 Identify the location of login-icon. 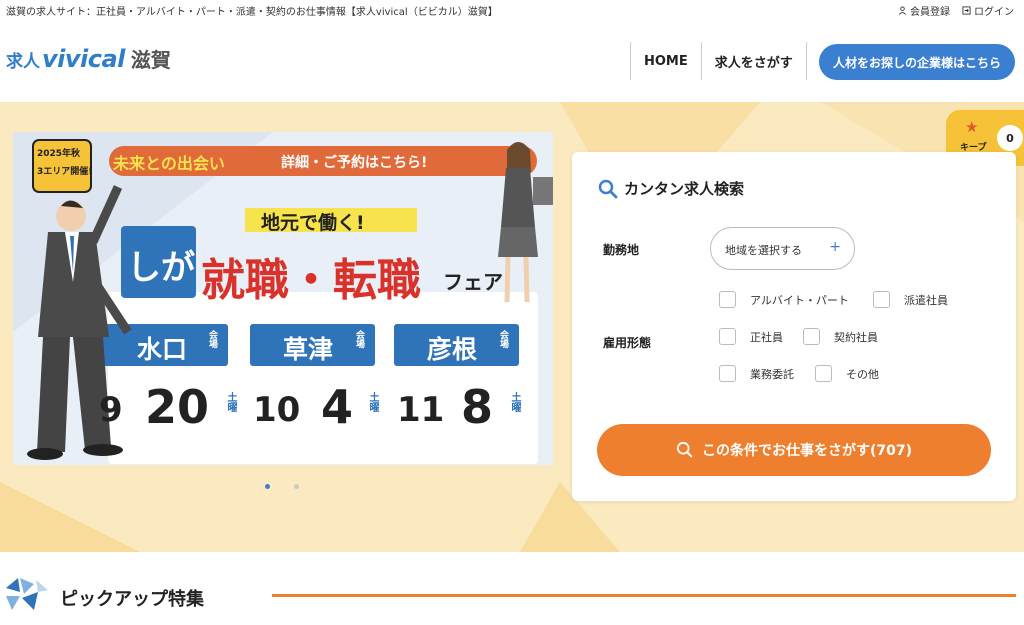
(966, 10).